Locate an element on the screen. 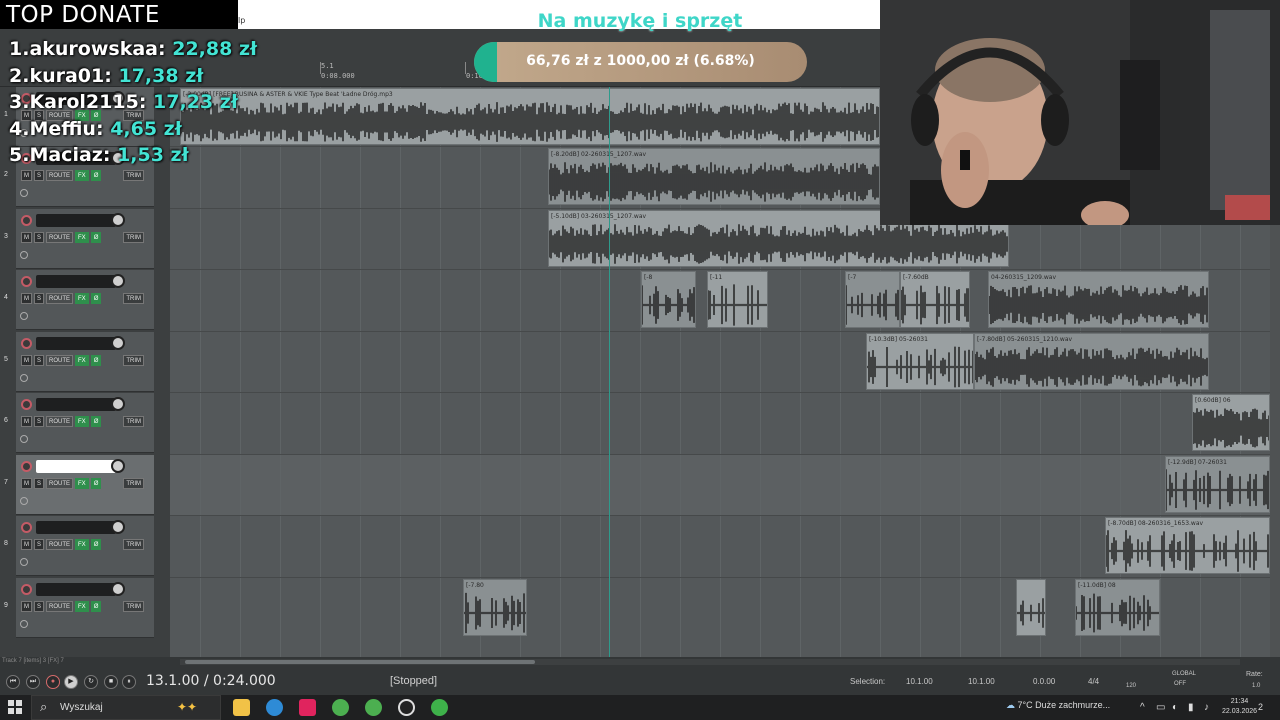  media-item: [-7.60dB is located at coordinates (935, 299).